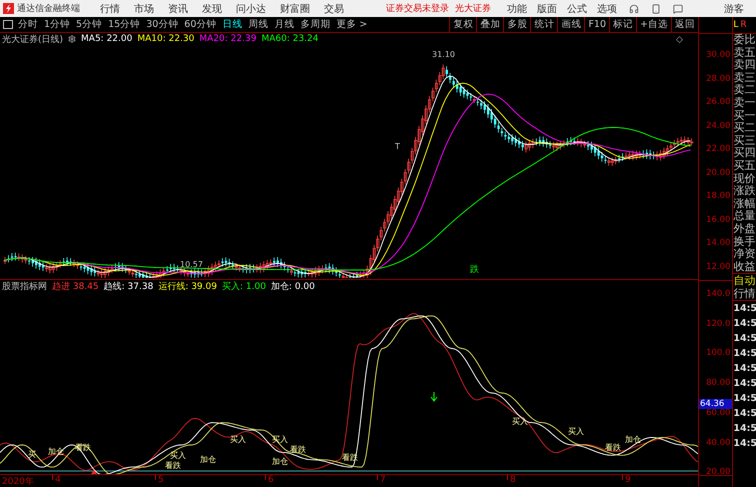 This screenshot has height=487, width=756. Describe the element at coordinates (284, 24) in the screenshot. I see `period-tab: 月线` at that location.